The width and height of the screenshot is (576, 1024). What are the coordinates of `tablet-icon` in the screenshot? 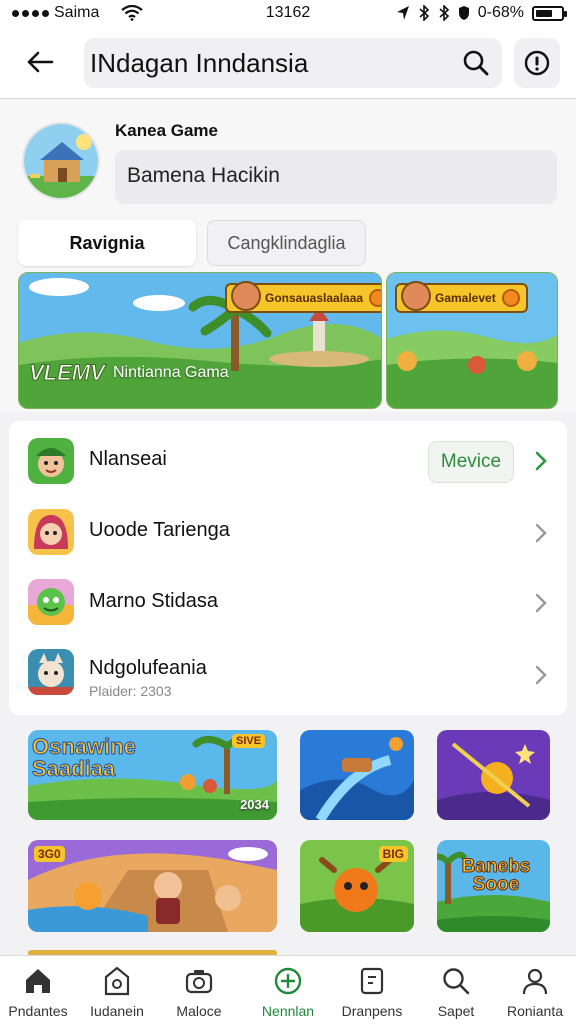 It's located at (117, 981).